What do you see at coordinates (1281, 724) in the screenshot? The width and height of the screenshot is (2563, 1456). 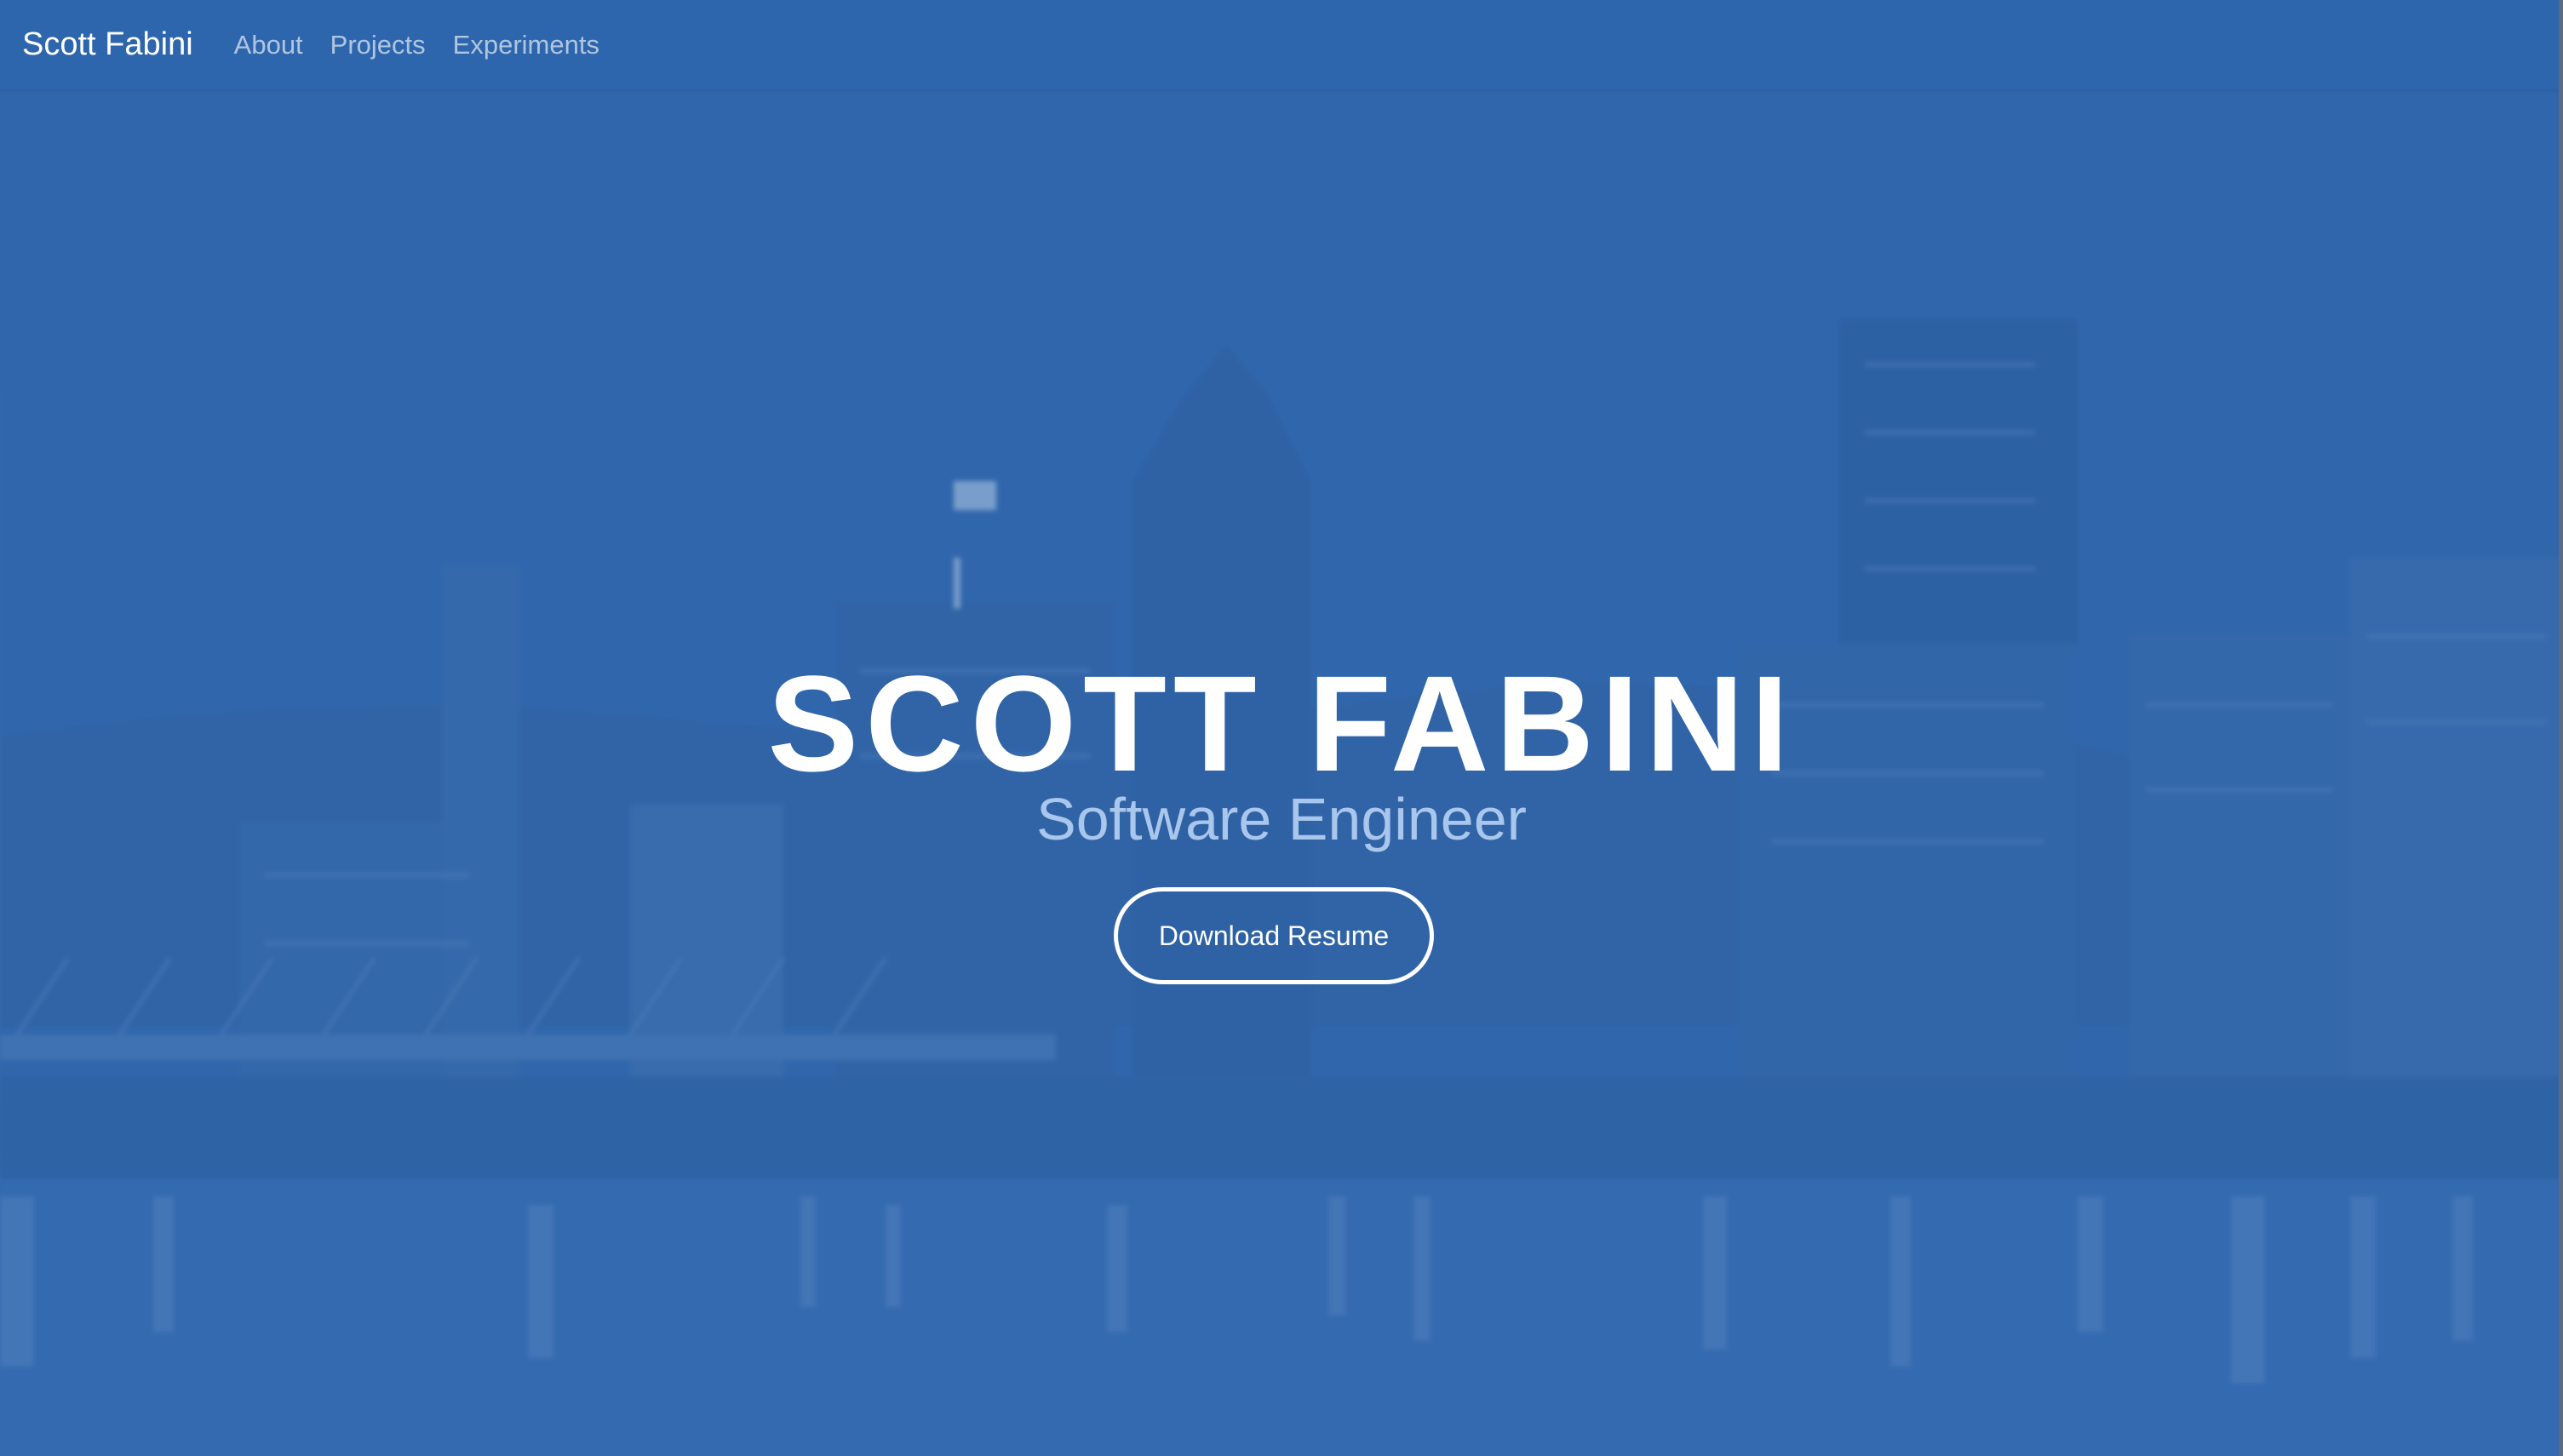 I see `hero-title: SCOTT FABINI` at bounding box center [1281, 724].